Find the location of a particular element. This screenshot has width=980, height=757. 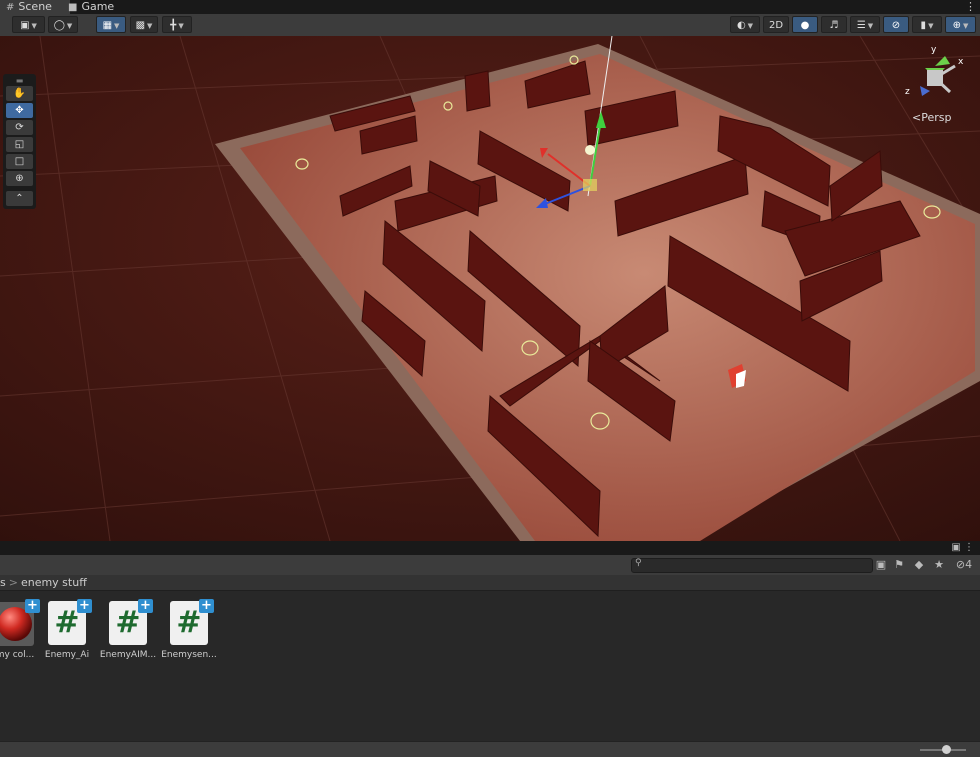

scene-visibility-button: ⊘ is located at coordinates (896, 24).